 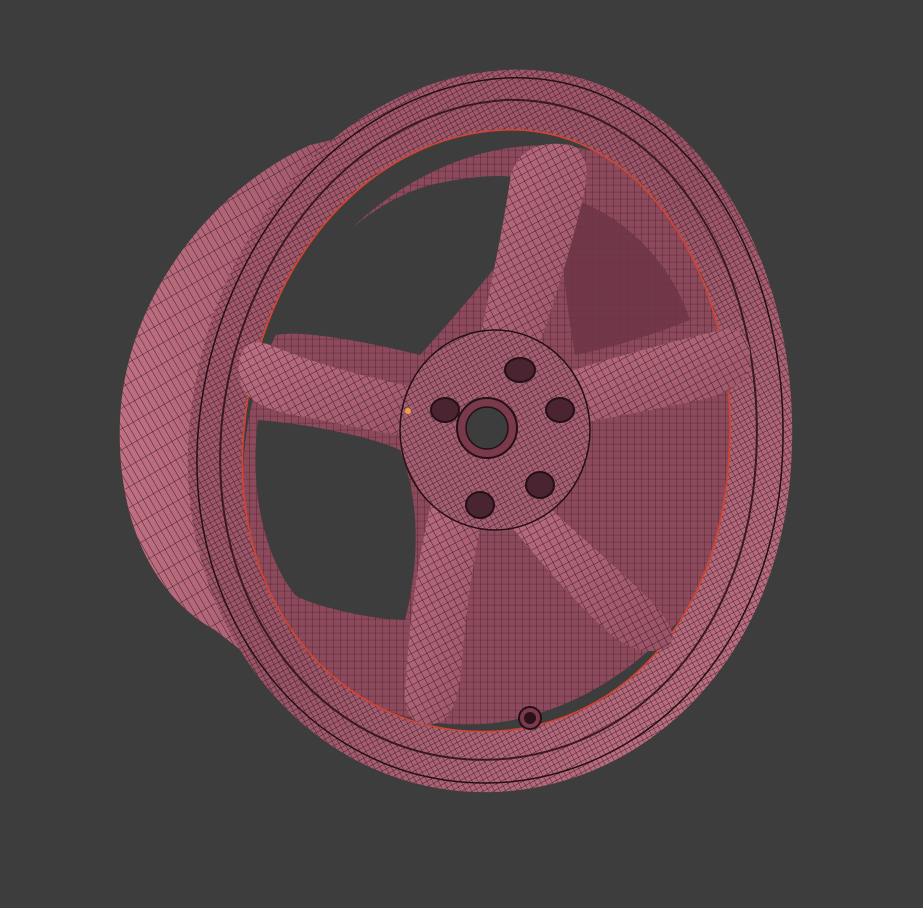 I want to click on vertex-marker, so click(x=408, y=411).